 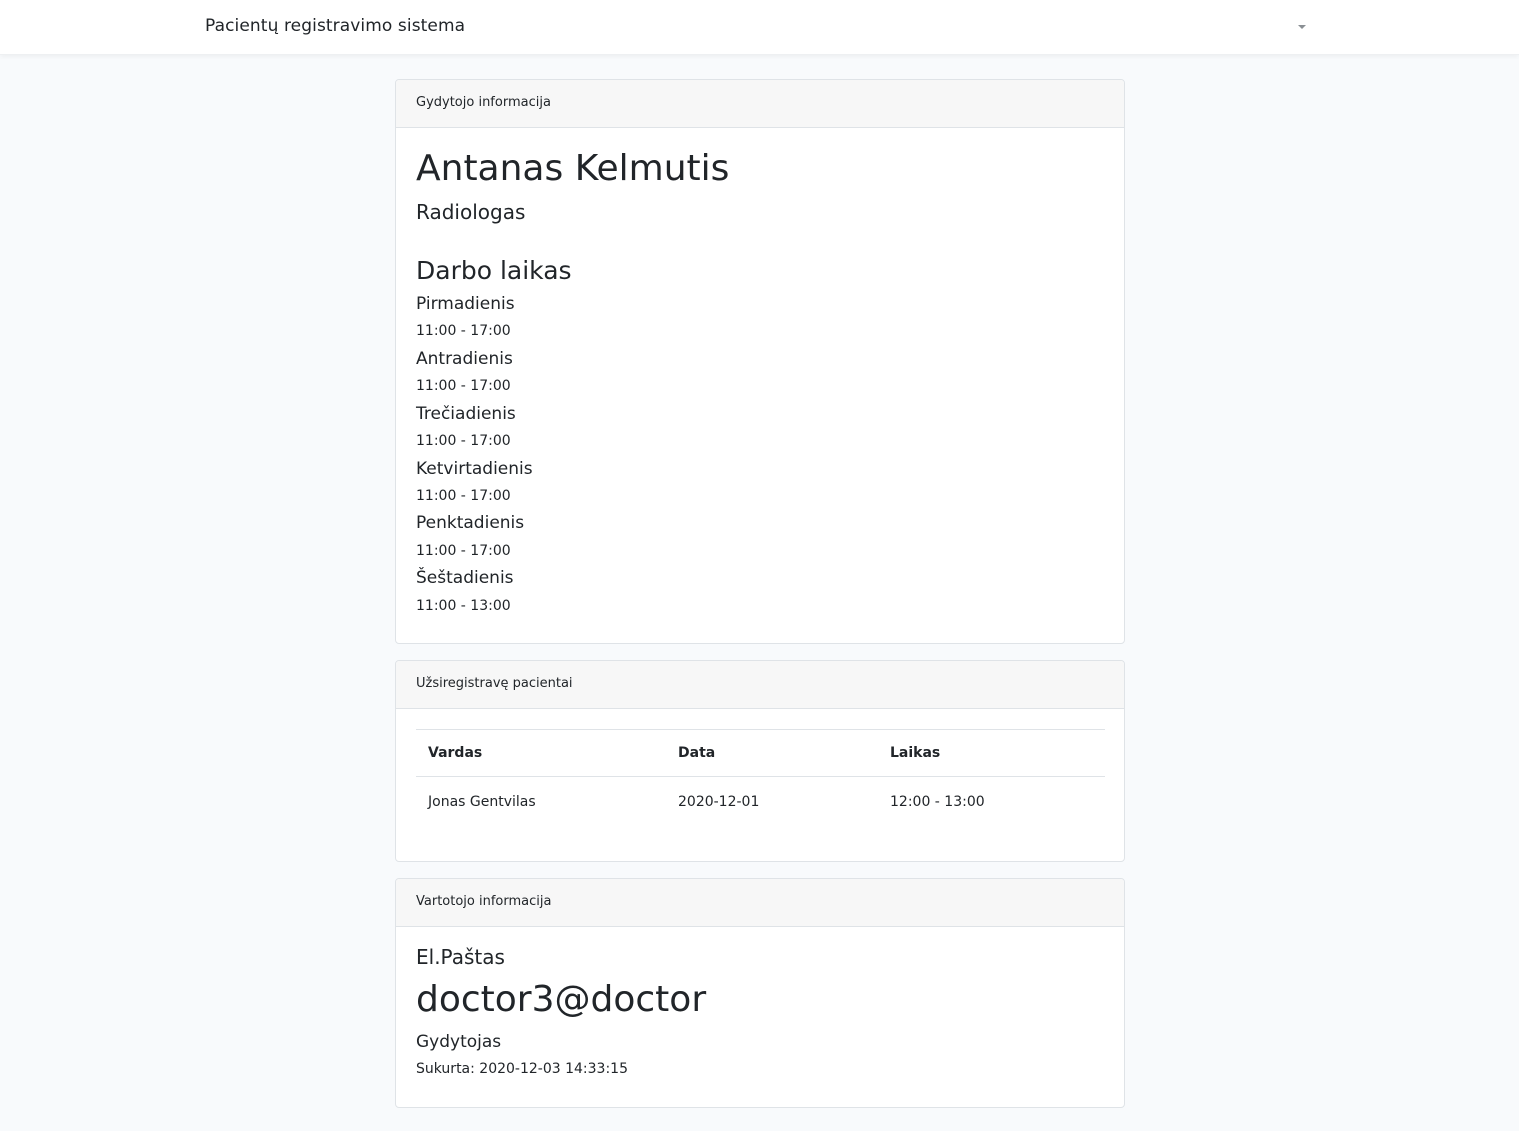 What do you see at coordinates (573, 168) in the screenshot?
I see `doctor-name: Antanas Kelmutis` at bounding box center [573, 168].